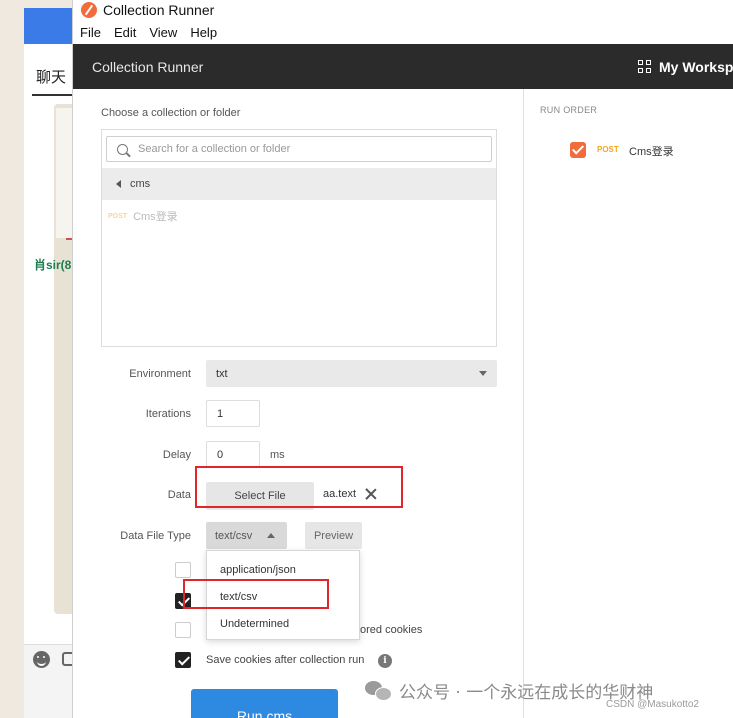 The height and width of the screenshot is (718, 733). What do you see at coordinates (122, 149) in the screenshot?
I see `search-icon` at bounding box center [122, 149].